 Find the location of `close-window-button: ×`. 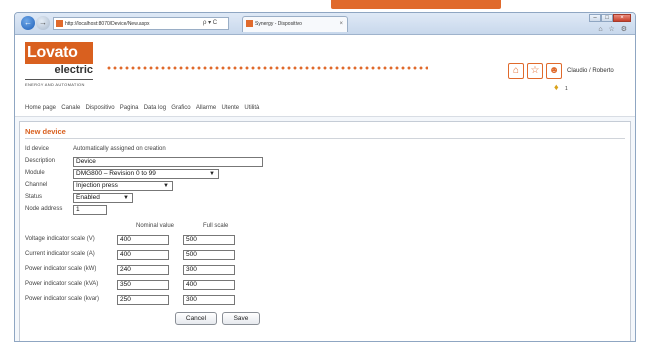

close-window-button: × is located at coordinates (622, 18).